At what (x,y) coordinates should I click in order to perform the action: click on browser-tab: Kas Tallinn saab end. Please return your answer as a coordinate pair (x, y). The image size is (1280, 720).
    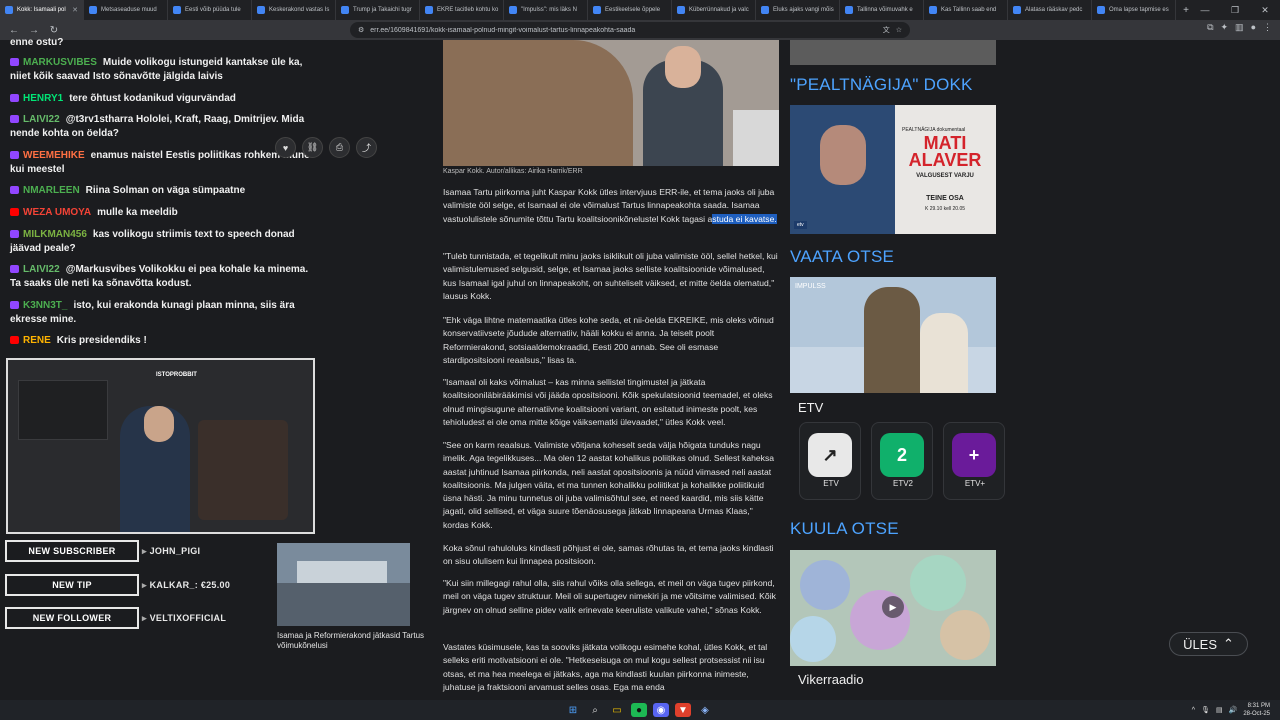
    Looking at the image, I should click on (966, 10).